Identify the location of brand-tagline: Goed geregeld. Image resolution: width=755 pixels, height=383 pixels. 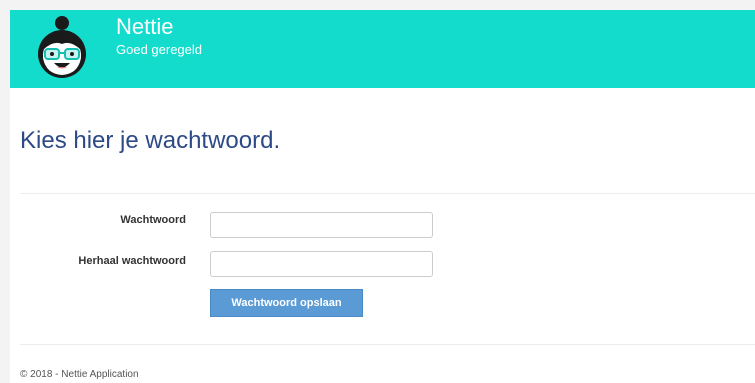
(159, 49).